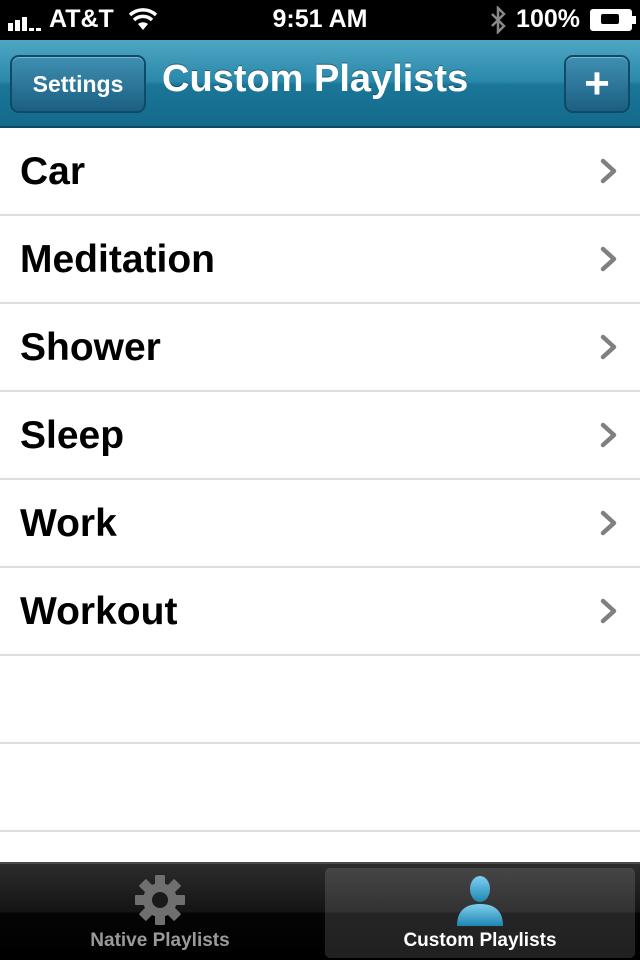  I want to click on person-icon, so click(480, 901).